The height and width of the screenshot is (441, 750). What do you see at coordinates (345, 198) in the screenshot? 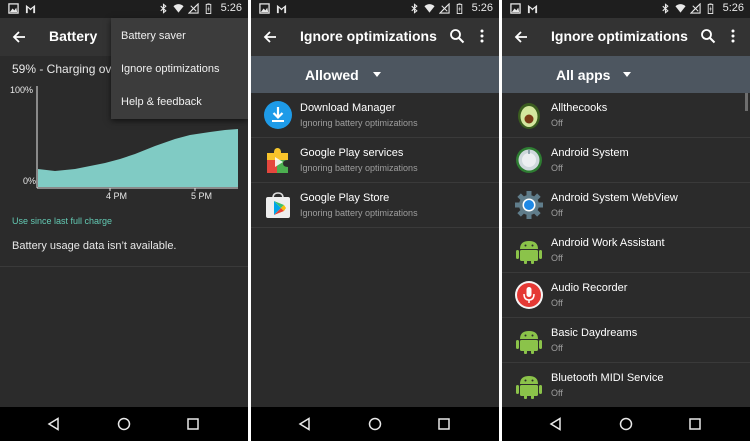
I see `app-name: Google Play Store` at bounding box center [345, 198].